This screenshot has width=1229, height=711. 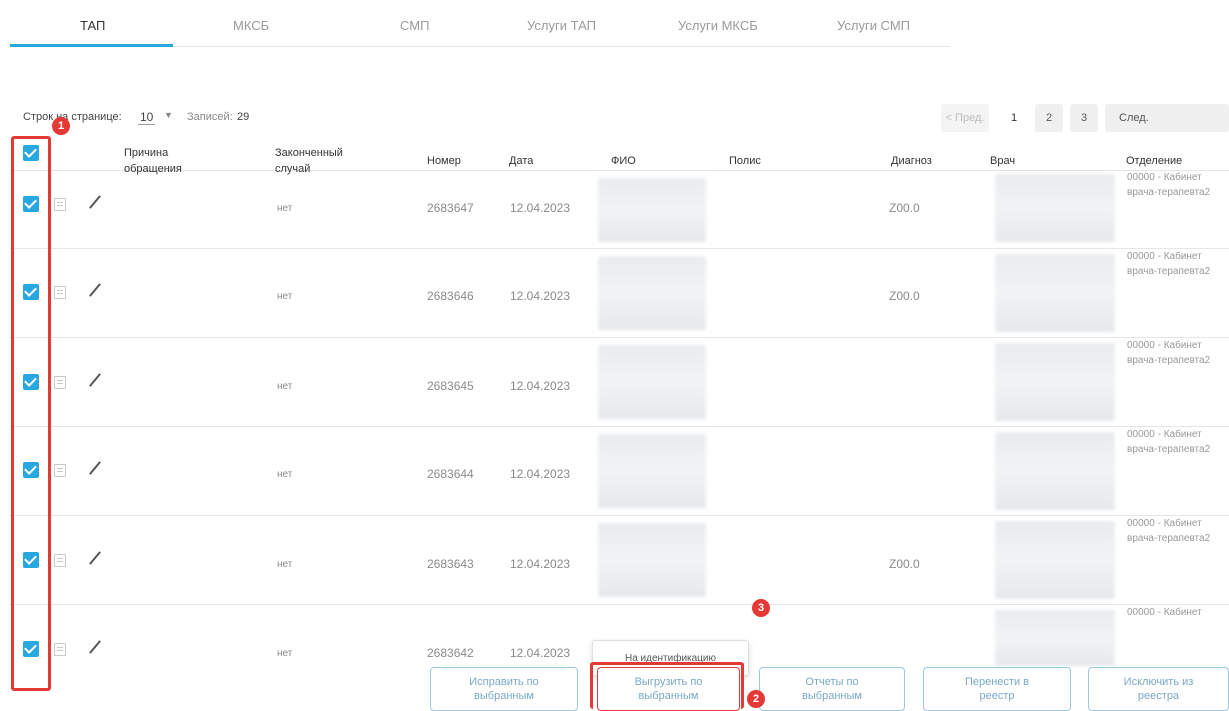 I want to click on prev-page-button: < Пред., so click(x=965, y=118).